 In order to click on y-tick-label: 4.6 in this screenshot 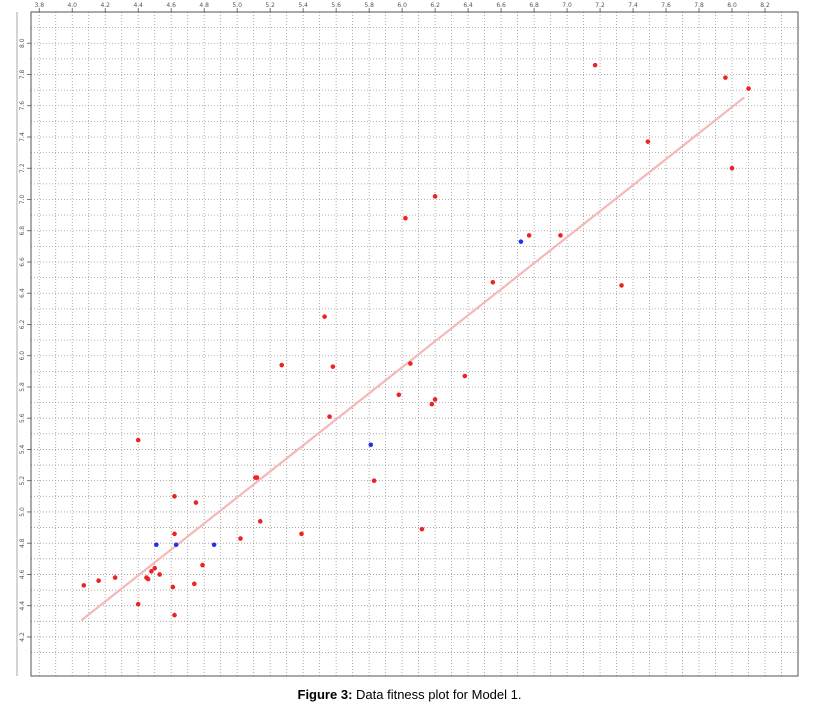, I will do `click(22, 574)`.